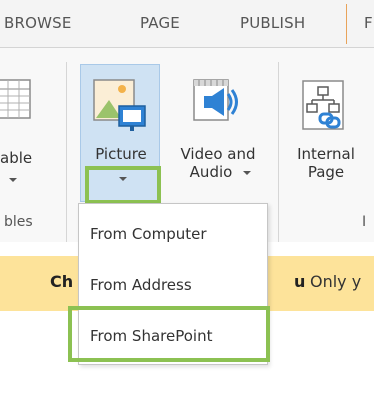 The height and width of the screenshot is (420, 374). I want to click on menu-item-from-computer: From Computer, so click(173, 234).